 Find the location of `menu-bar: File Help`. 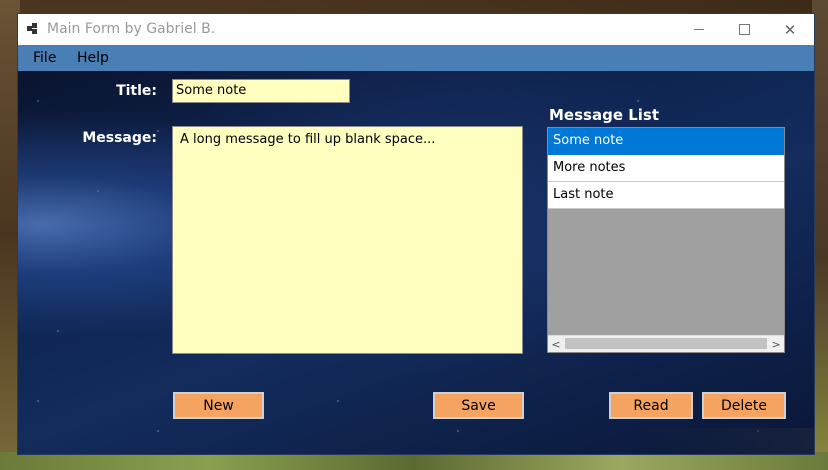

menu-bar: File Help is located at coordinates (416, 58).